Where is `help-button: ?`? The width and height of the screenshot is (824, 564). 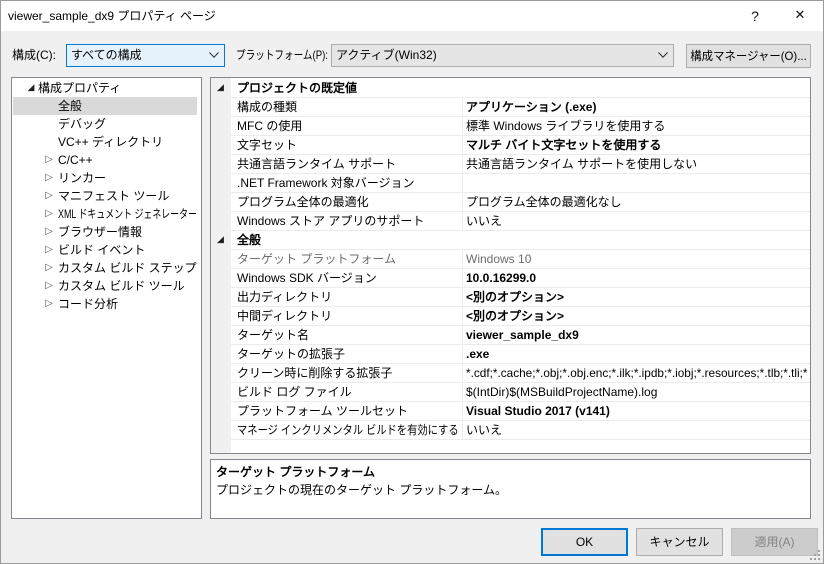
help-button: ? is located at coordinates (755, 16).